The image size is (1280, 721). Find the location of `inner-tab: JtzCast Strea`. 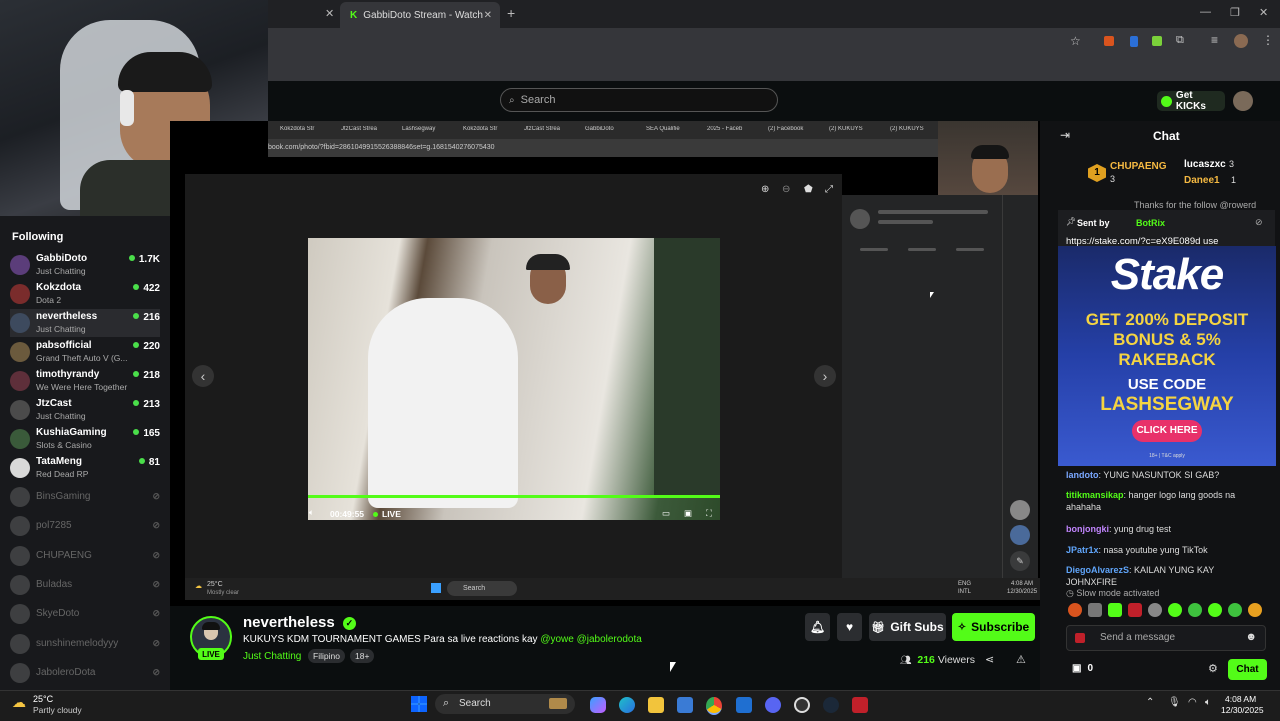

inner-tab: JtzCast Strea is located at coordinates (359, 129).